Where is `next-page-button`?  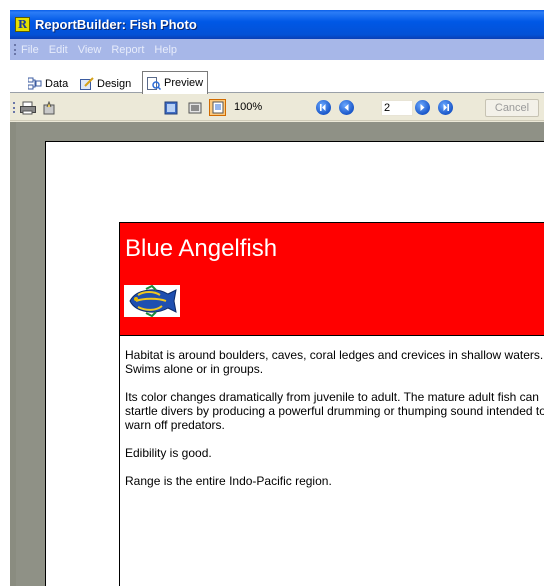
next-page-button is located at coordinates (422, 107).